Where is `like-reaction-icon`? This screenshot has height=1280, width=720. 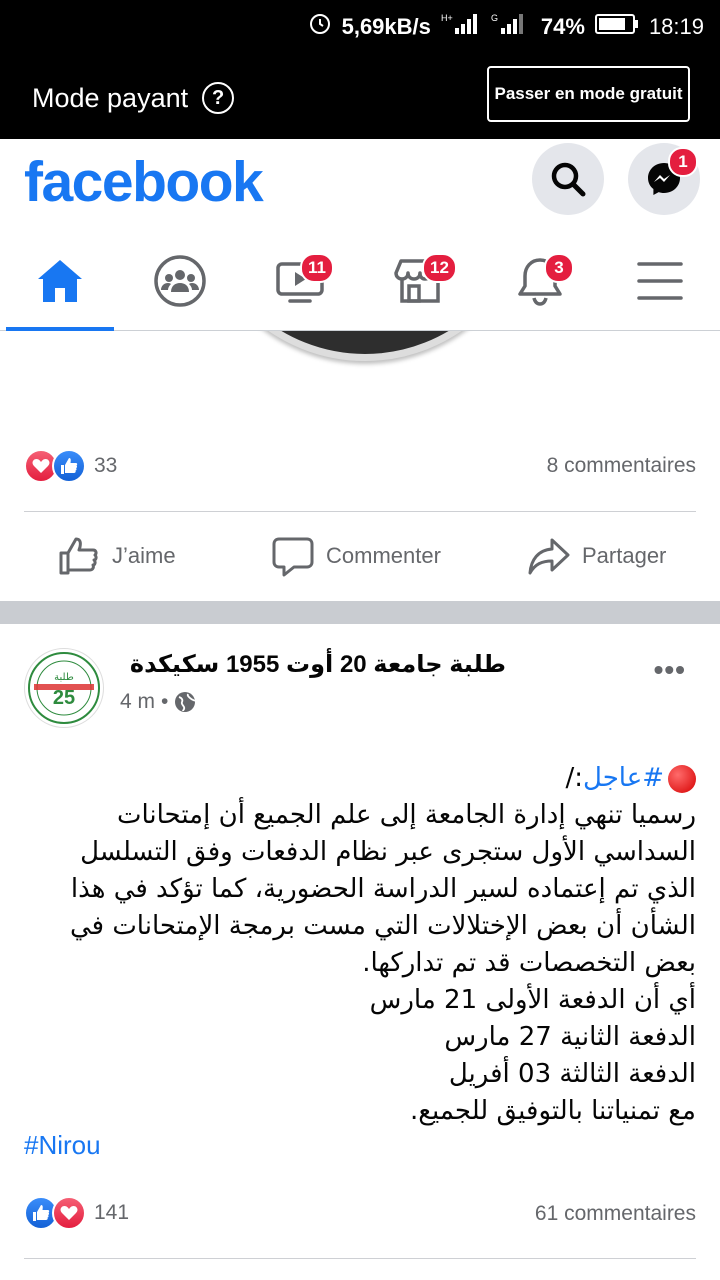 like-reaction-icon is located at coordinates (69, 466).